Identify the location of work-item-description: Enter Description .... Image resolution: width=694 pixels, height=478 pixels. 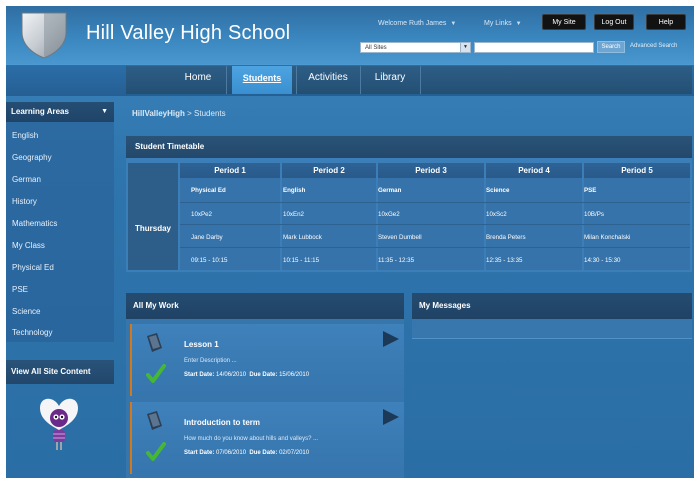
(210, 361).